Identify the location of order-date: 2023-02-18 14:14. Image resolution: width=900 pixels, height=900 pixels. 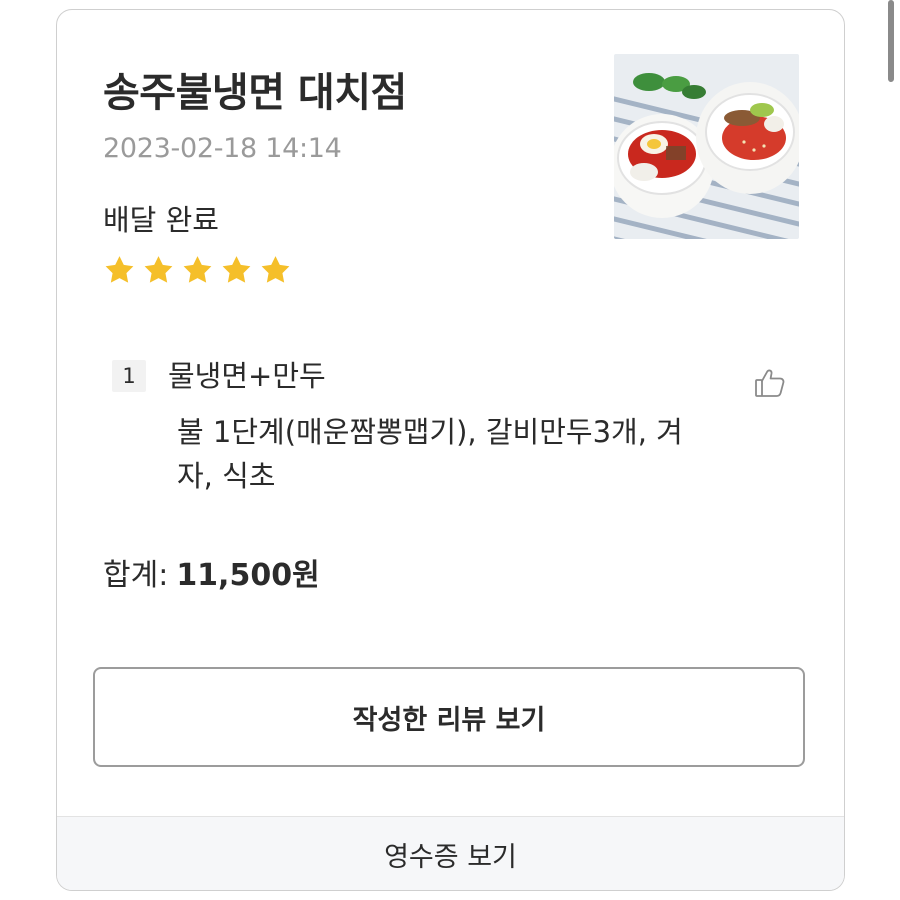
(222, 148).